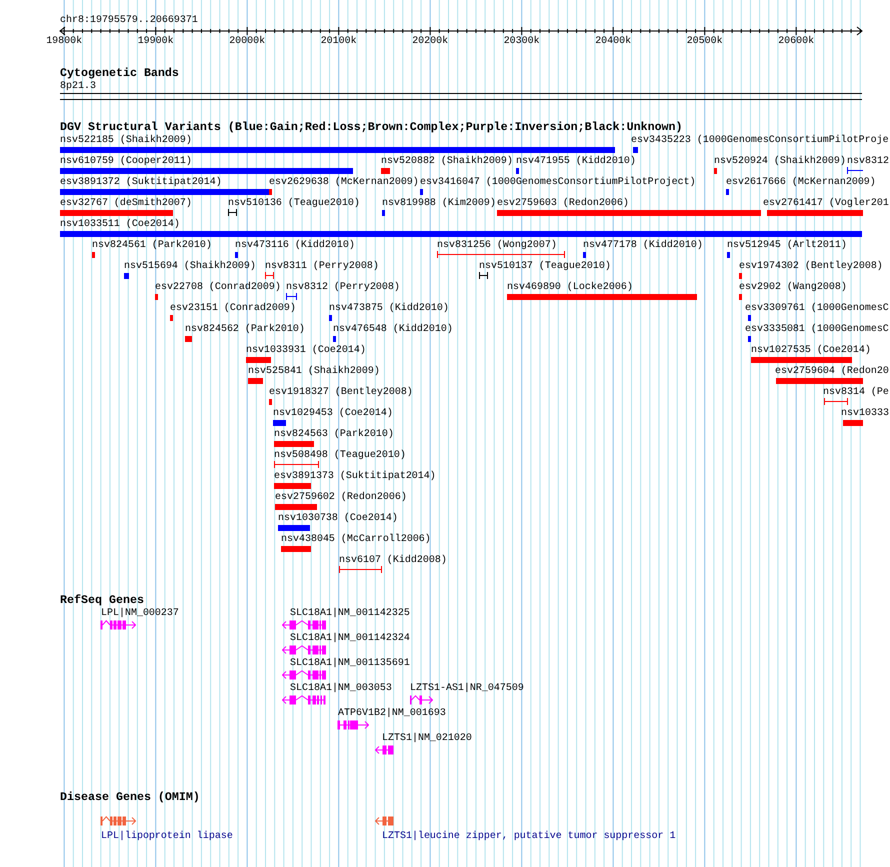 This screenshot has width=890, height=867. I want to click on cytoband-bar, so click(461, 96).